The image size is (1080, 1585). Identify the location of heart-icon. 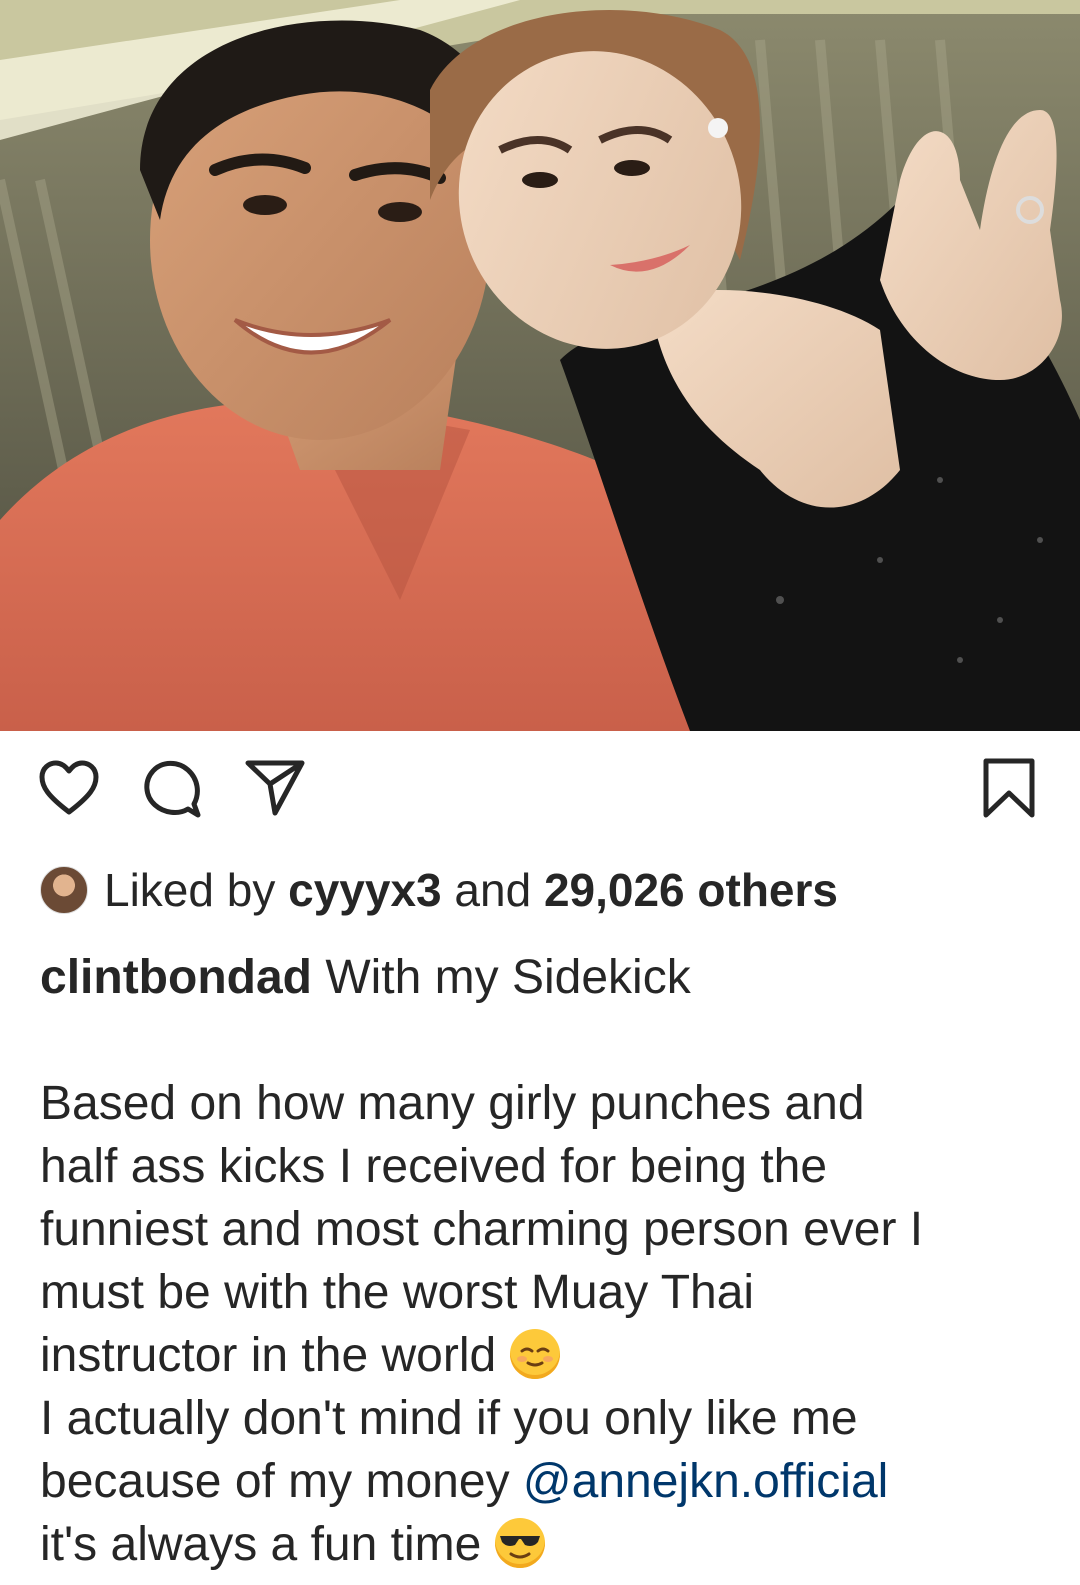
(69, 788).